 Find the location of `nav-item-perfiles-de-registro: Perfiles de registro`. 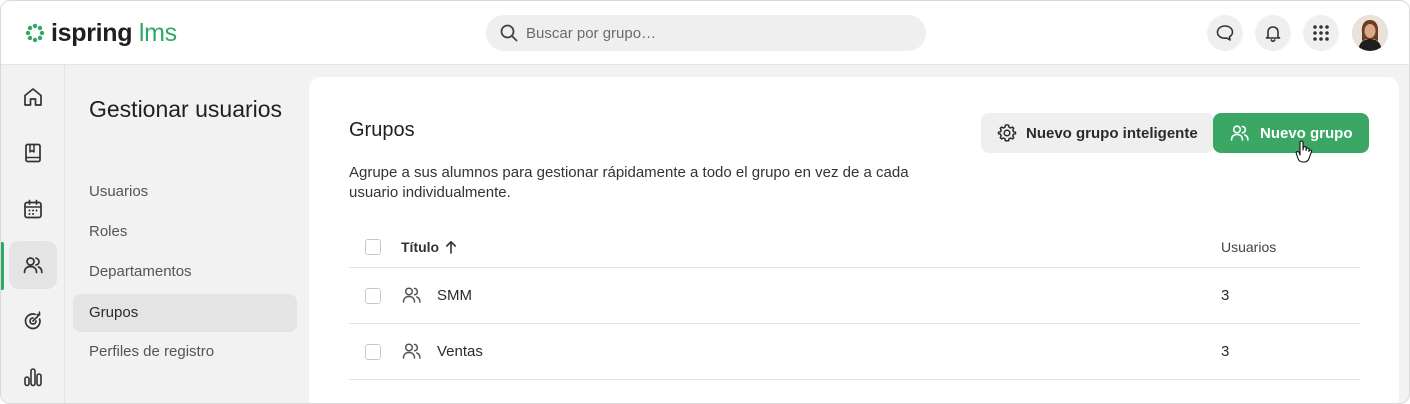

nav-item-perfiles-de-registro: Perfiles de registro is located at coordinates (185, 352).